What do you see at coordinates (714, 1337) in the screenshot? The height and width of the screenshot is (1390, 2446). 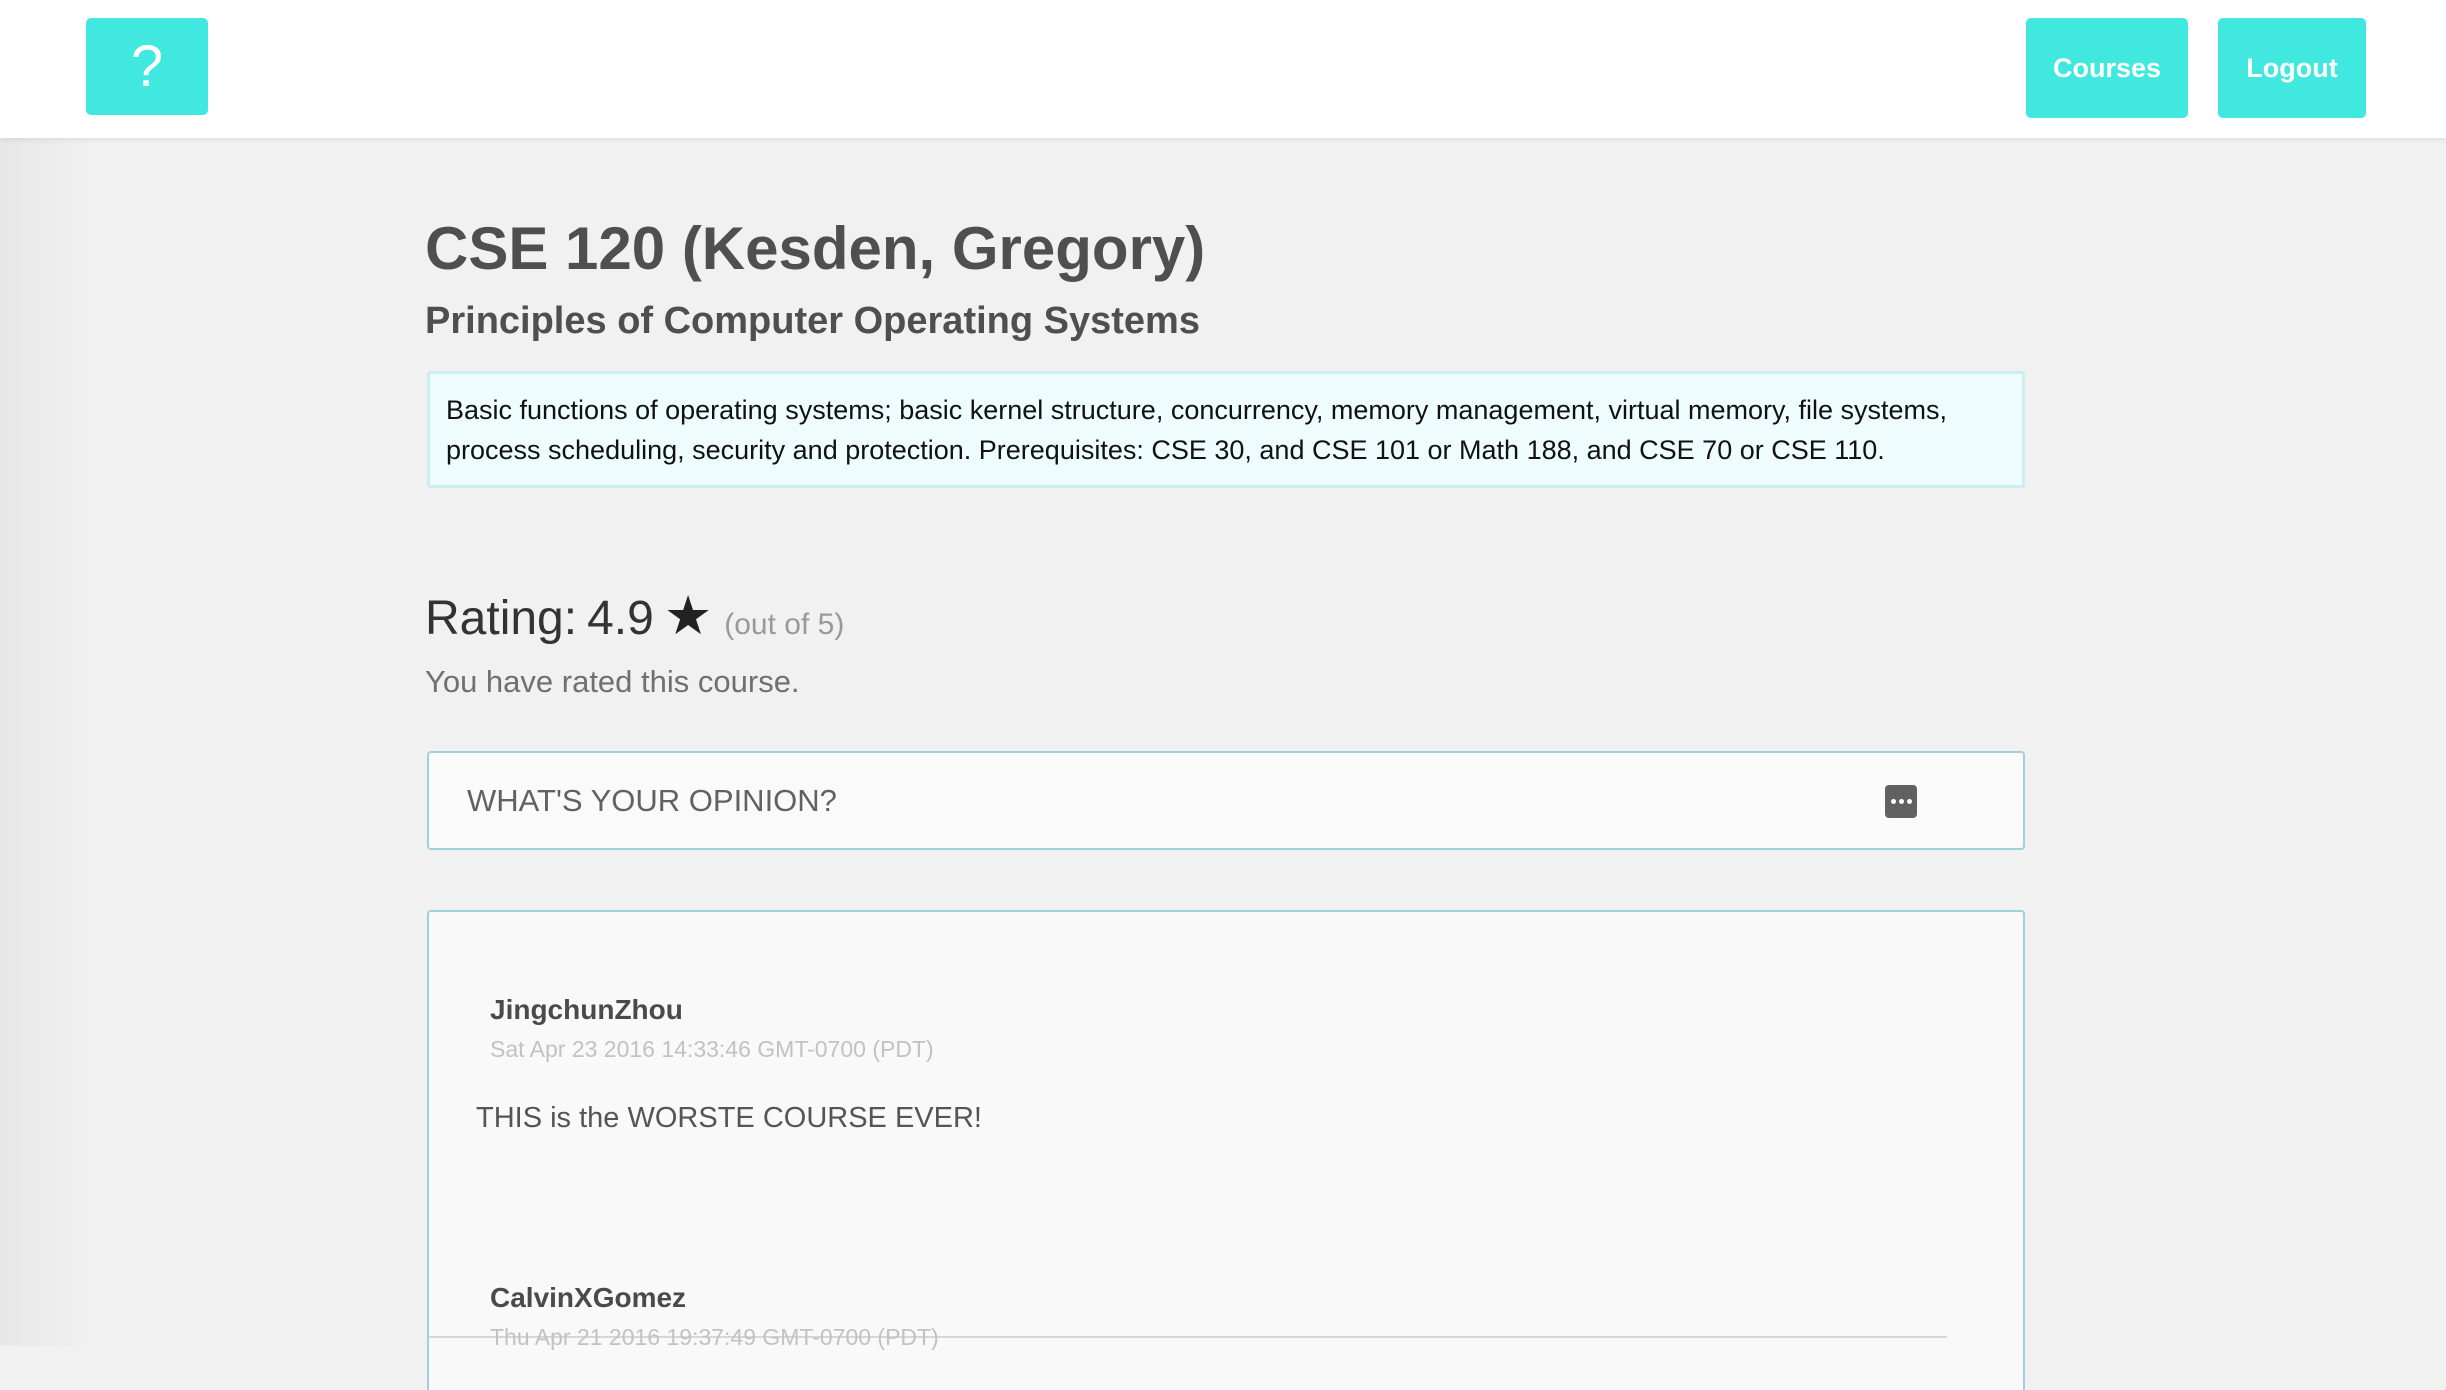 I see `comment-date: Thu Apr 21 2016 19:37:49 GMT-0700 (PDT)` at bounding box center [714, 1337].